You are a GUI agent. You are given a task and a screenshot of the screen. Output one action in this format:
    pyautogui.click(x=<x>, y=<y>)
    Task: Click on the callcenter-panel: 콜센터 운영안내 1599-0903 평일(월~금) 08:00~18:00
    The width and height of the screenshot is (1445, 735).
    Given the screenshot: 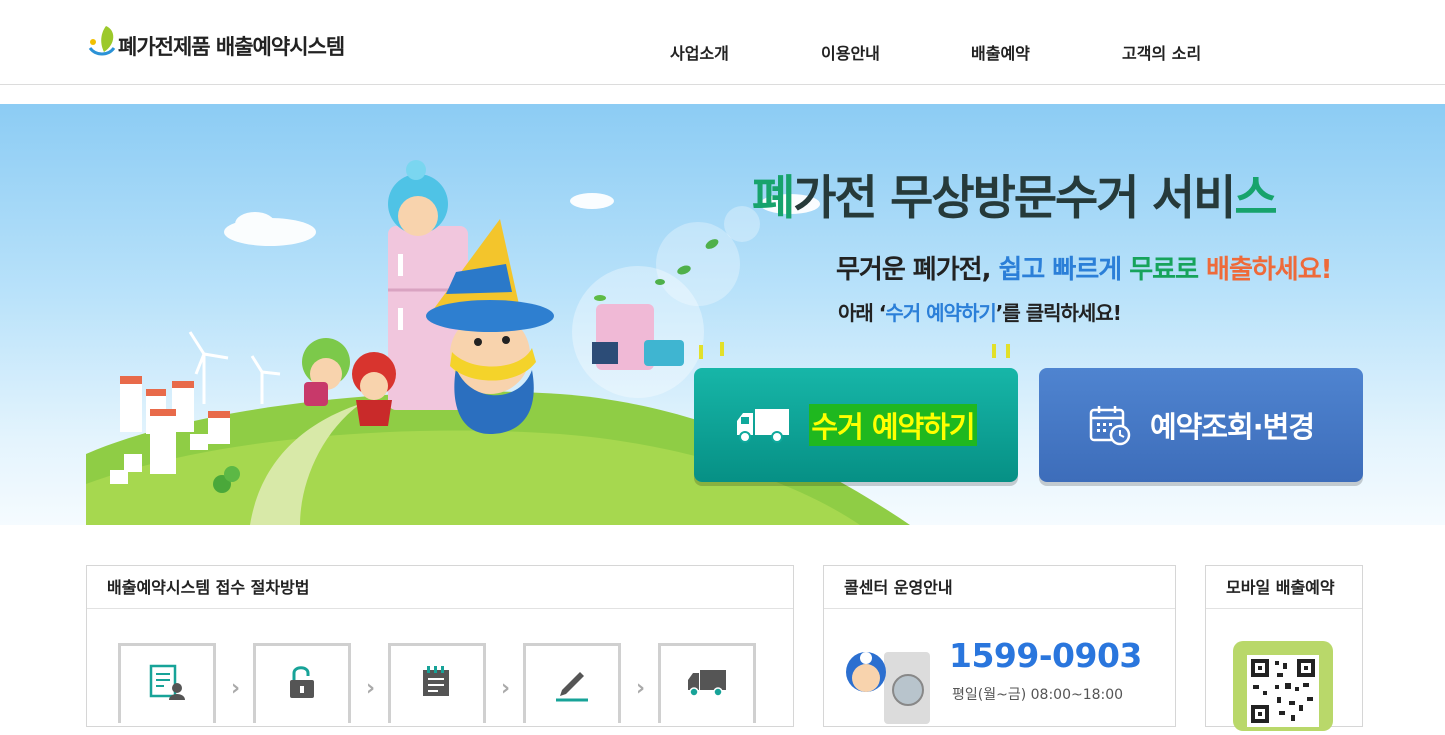 What is the action you would take?
    pyautogui.click(x=999, y=646)
    